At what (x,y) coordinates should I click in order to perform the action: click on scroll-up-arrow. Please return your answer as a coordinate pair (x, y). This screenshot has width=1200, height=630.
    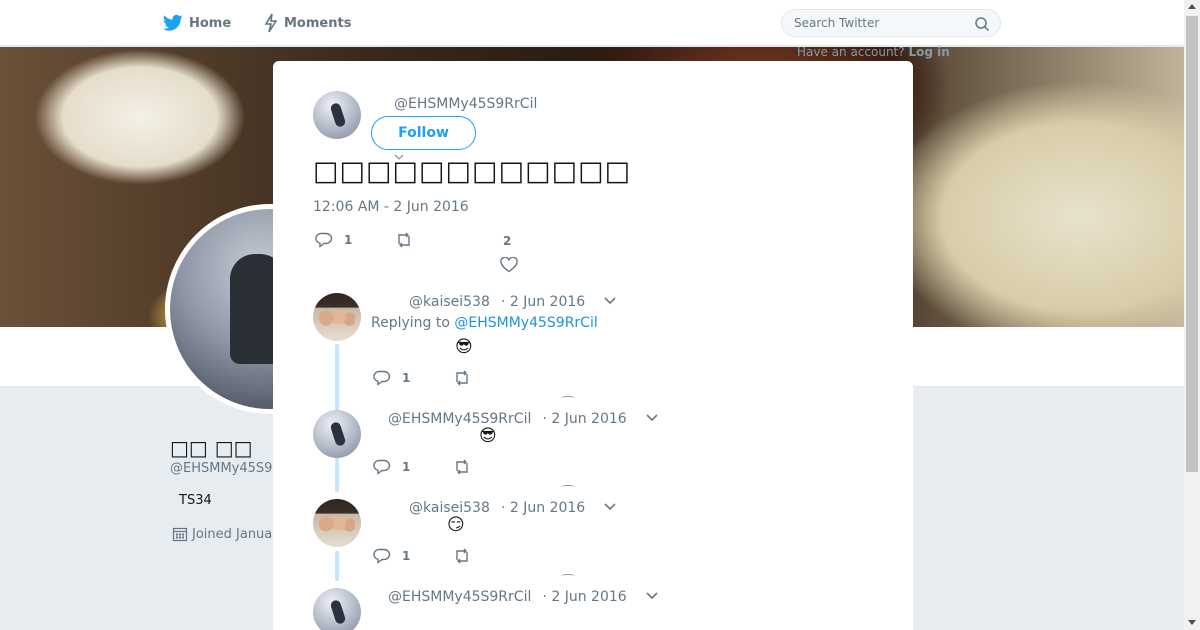
    Looking at the image, I should click on (1192, 6).